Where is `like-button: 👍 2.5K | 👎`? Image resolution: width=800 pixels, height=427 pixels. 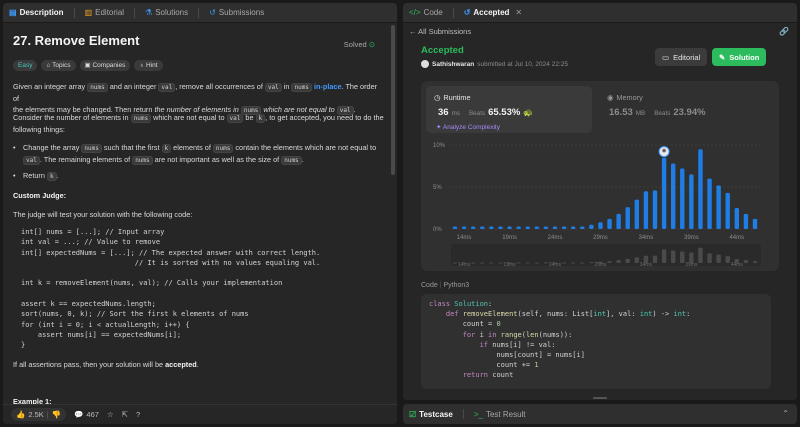
like-button: 👍 2.5K | 👎 is located at coordinates (39, 414).